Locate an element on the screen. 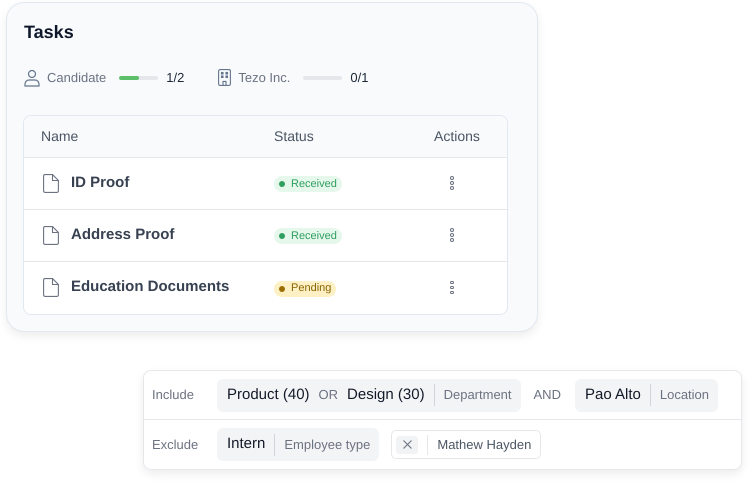  card-title: Tasks is located at coordinates (49, 32).